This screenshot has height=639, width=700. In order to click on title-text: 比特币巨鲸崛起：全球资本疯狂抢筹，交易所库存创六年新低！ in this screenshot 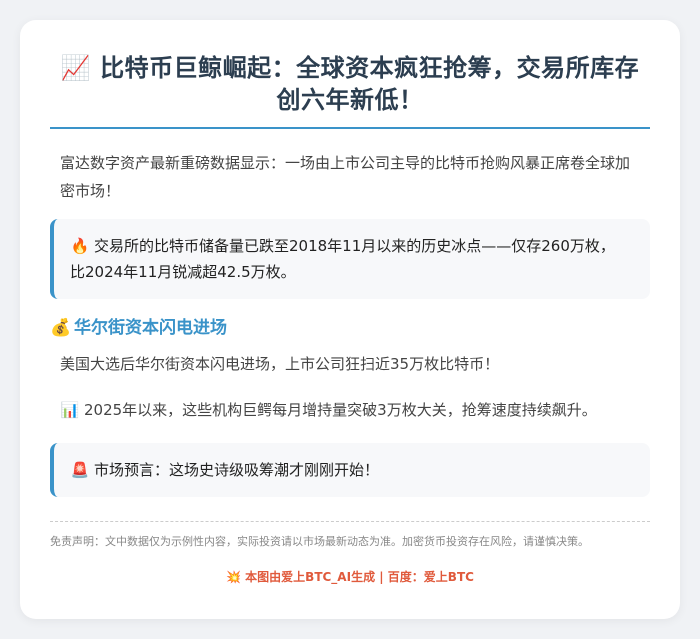, I will do `click(370, 84)`.